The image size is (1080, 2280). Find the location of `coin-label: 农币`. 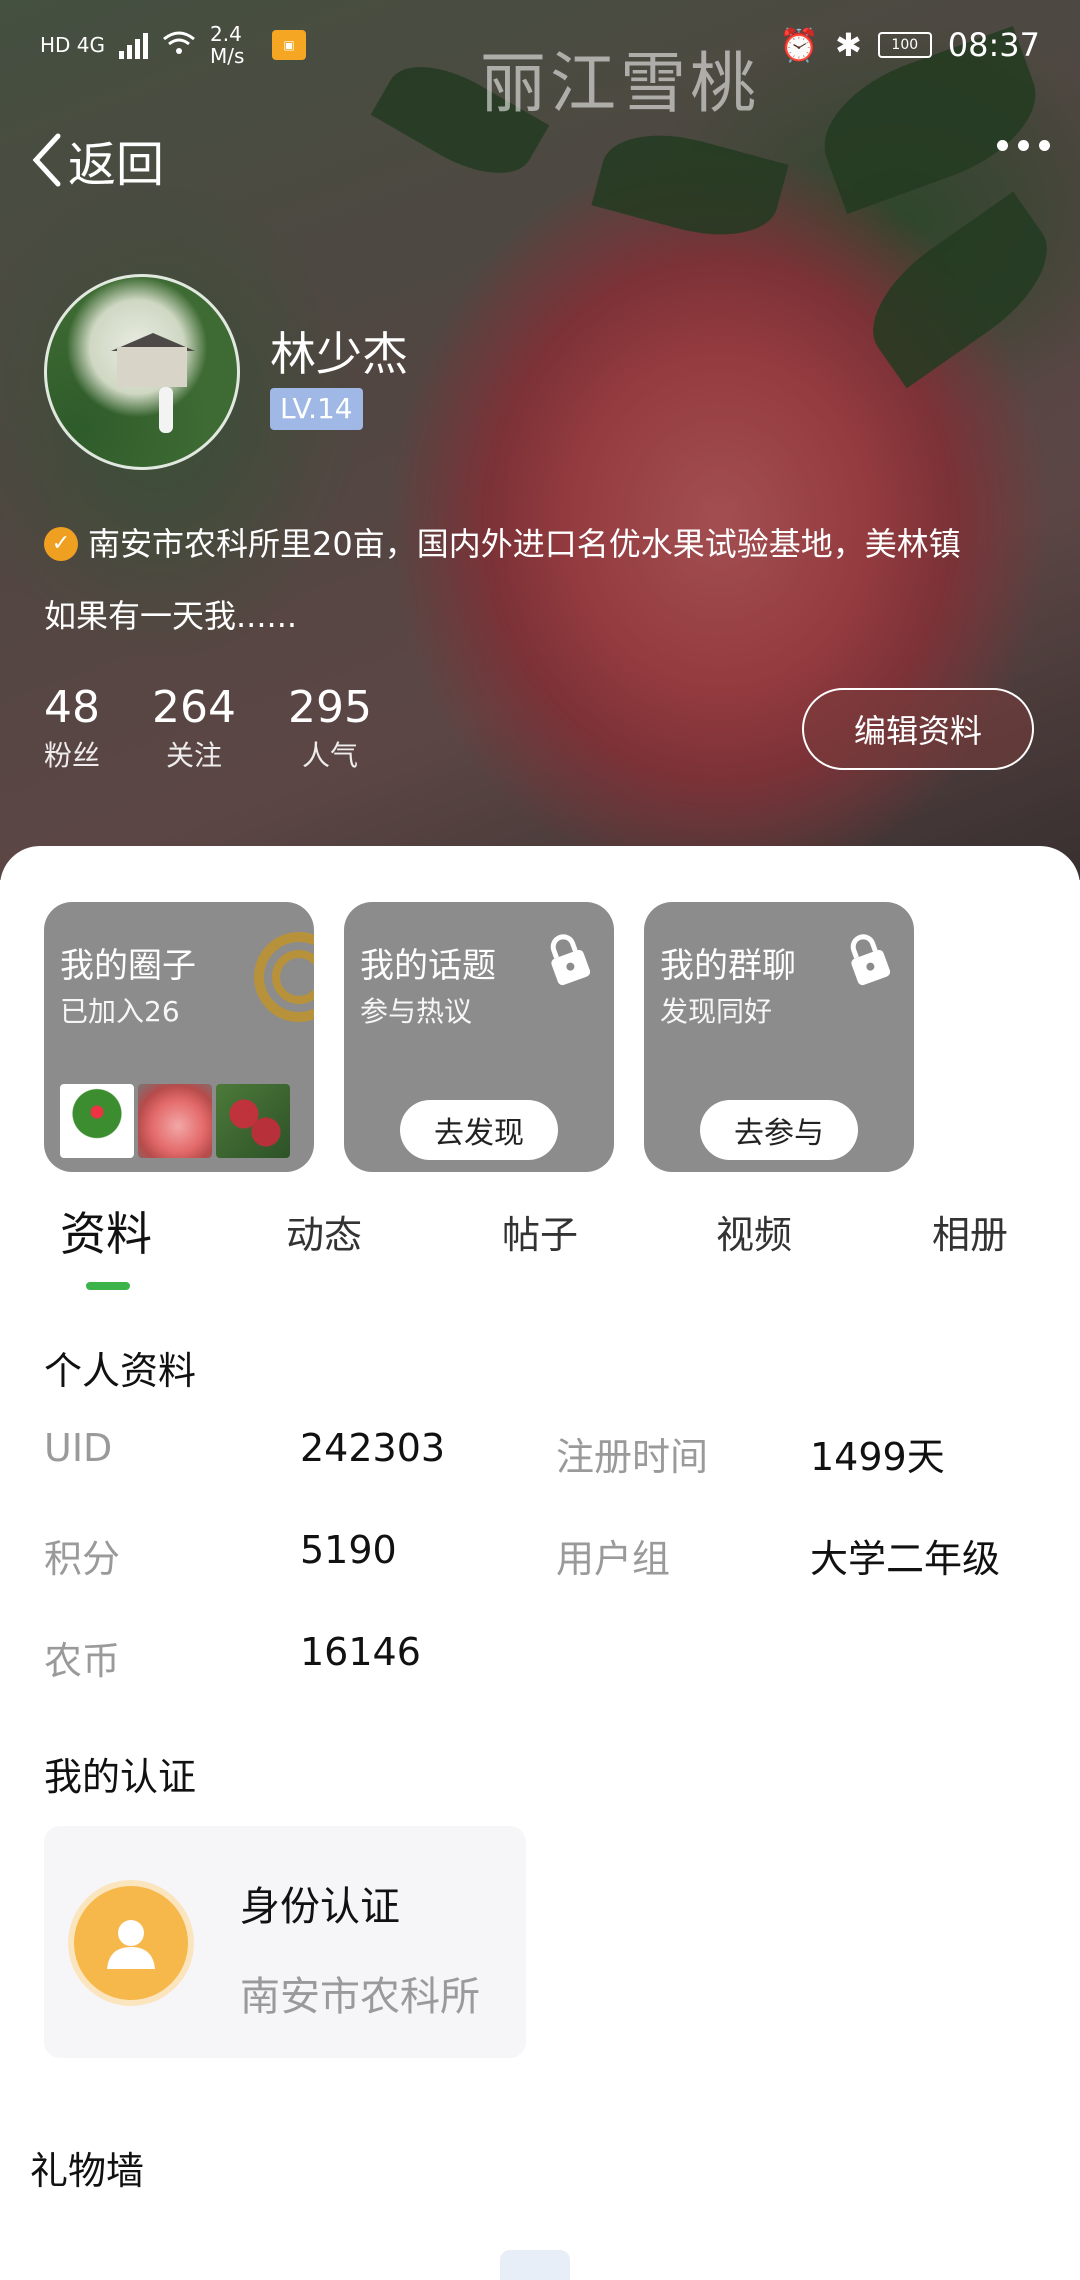

coin-label: 农币 is located at coordinates (82, 1661).